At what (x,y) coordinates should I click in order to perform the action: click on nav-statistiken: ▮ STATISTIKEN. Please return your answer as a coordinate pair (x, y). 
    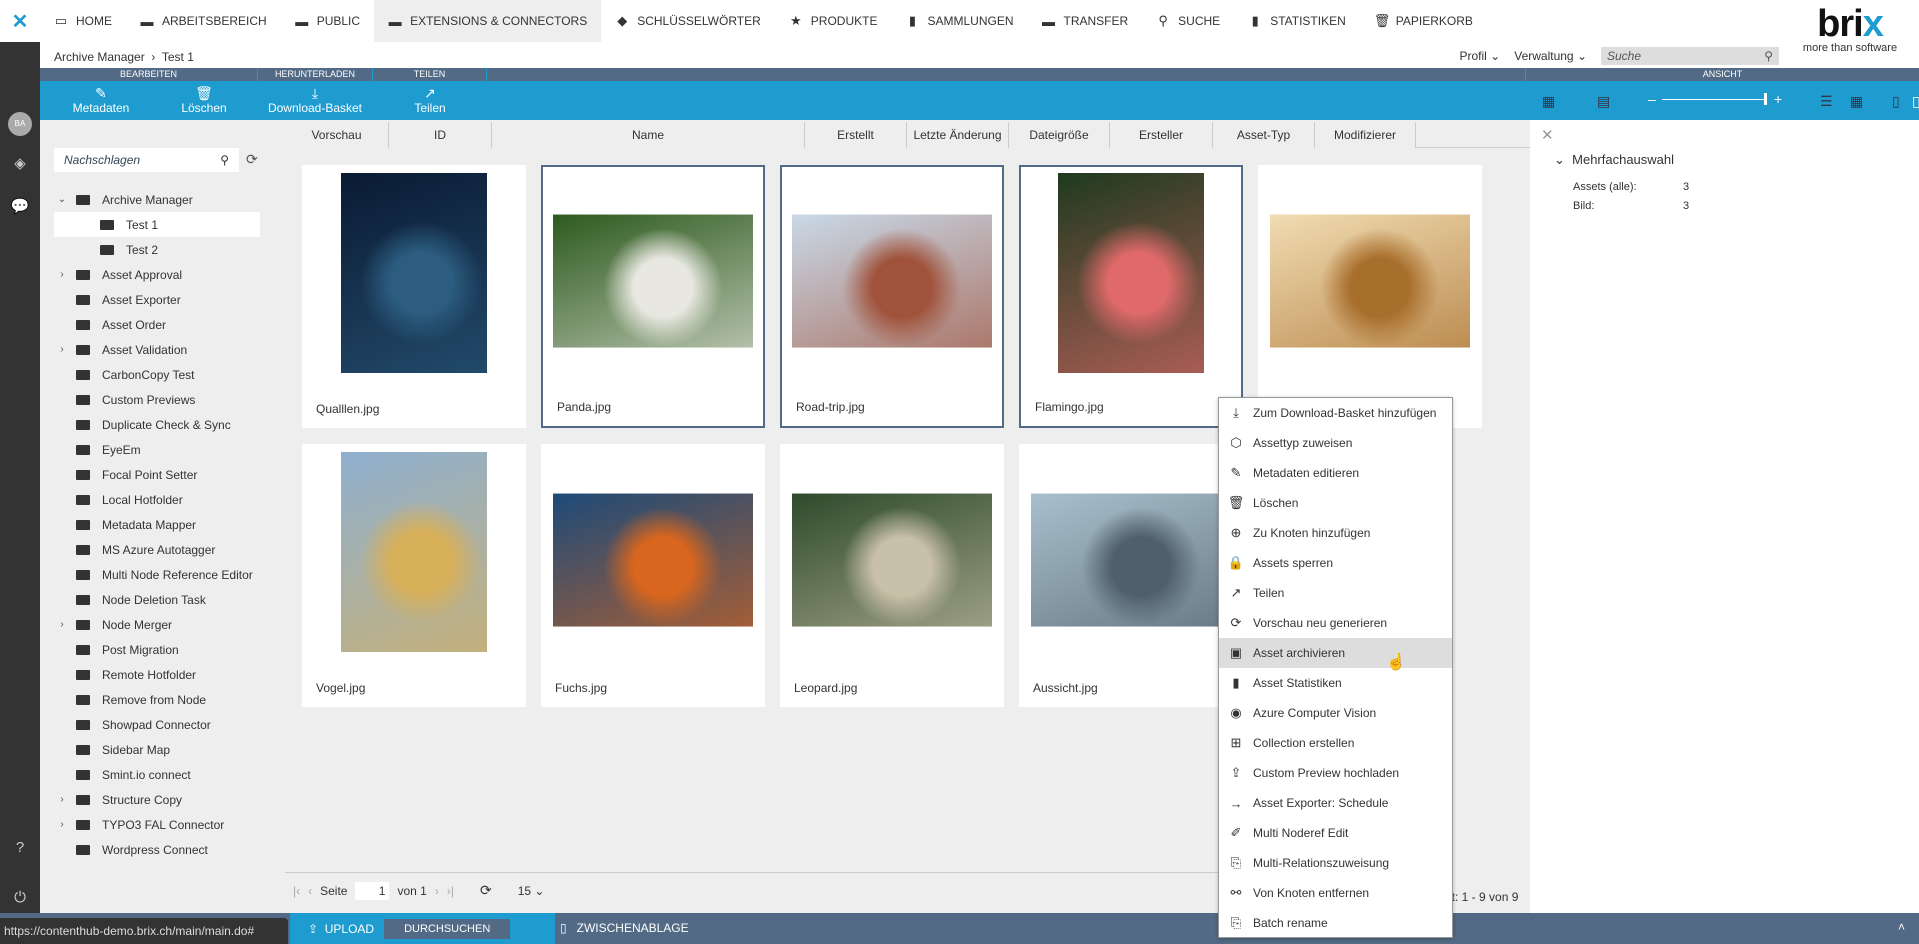
    Looking at the image, I should click on (1297, 21).